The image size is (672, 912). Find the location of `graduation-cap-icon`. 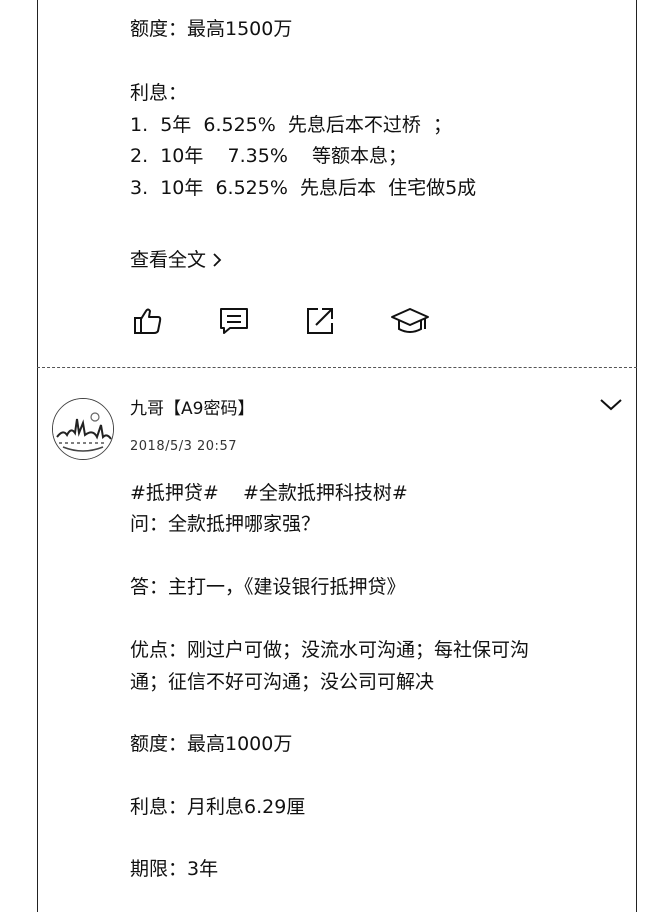

graduation-cap-icon is located at coordinates (410, 320).